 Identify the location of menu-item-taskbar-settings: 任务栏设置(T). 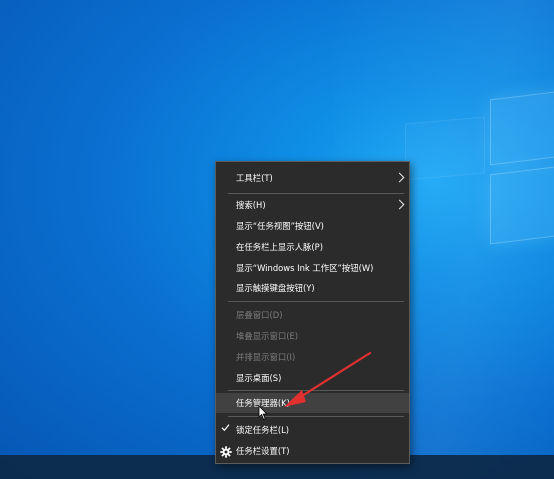
(312, 451).